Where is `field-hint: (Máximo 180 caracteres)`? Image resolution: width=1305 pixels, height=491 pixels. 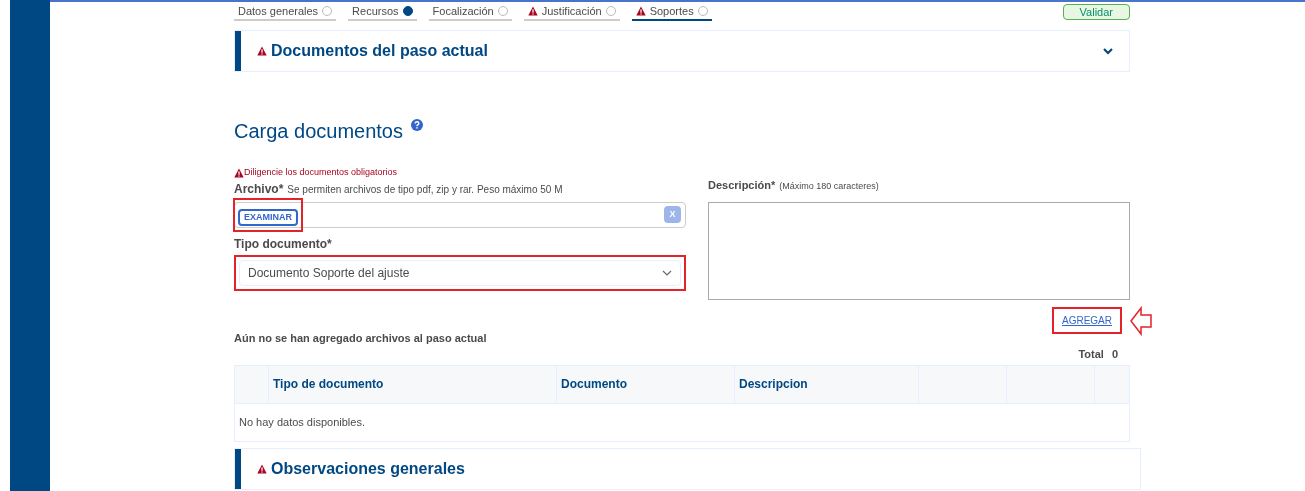 field-hint: (Máximo 180 caracteres) is located at coordinates (829, 186).